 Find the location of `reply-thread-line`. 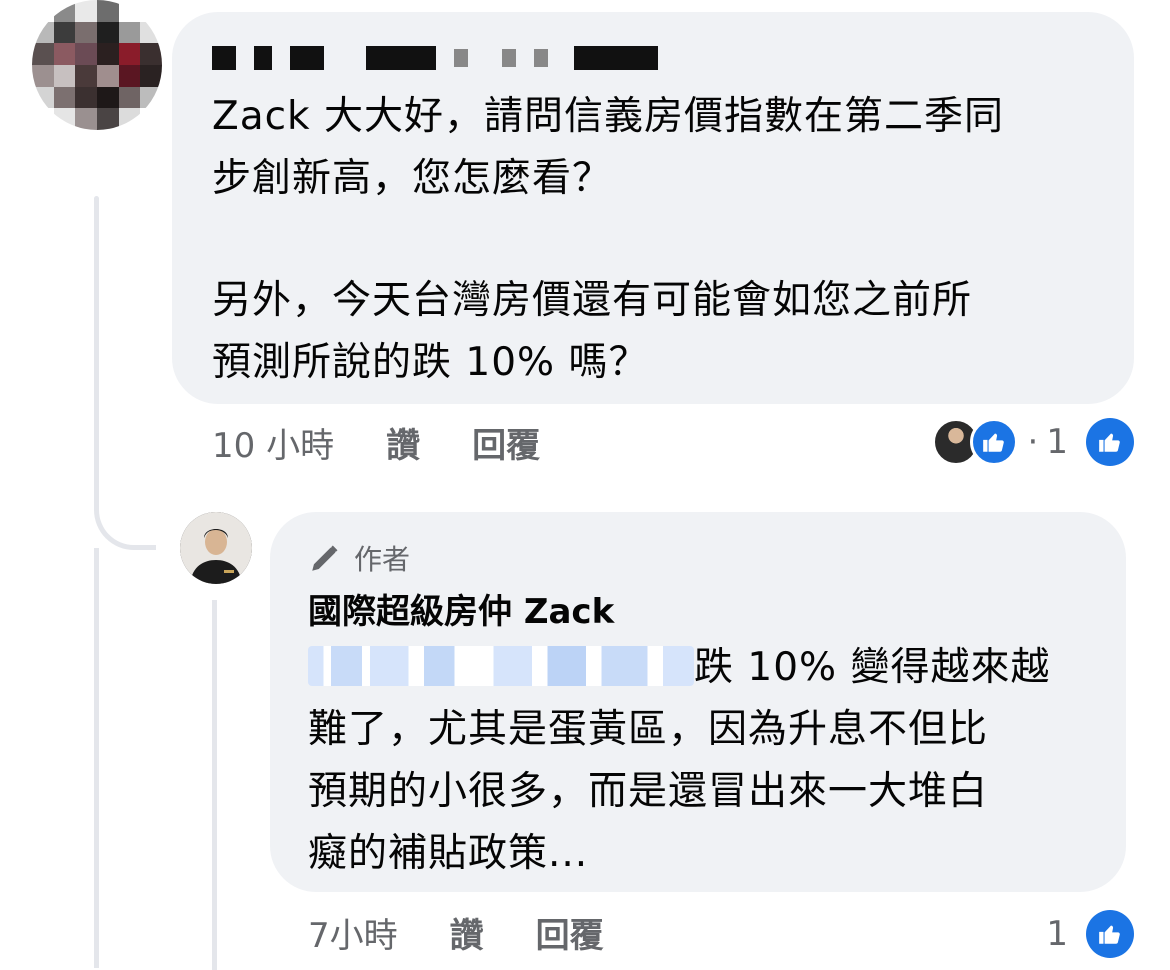

reply-thread-line is located at coordinates (214, 785).